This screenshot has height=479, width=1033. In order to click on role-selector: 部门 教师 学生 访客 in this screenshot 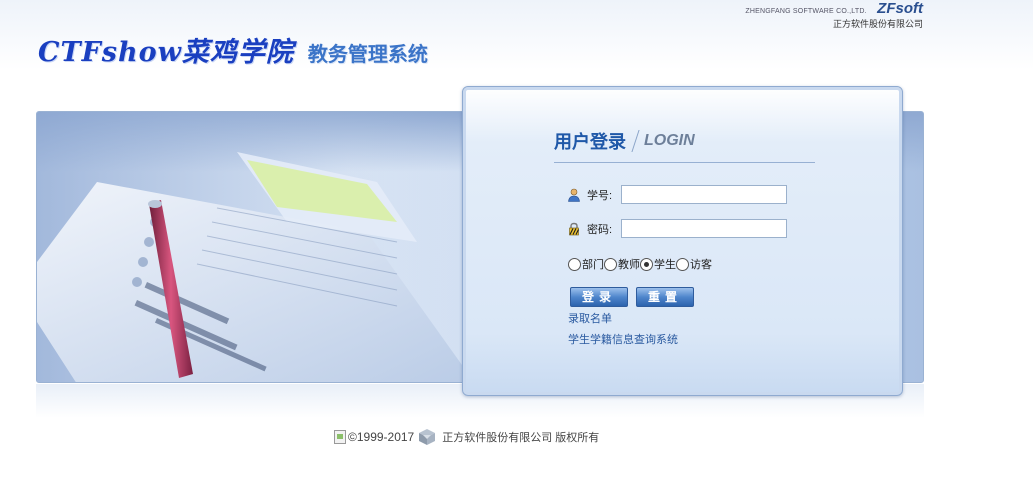, I will do `click(640, 264)`.